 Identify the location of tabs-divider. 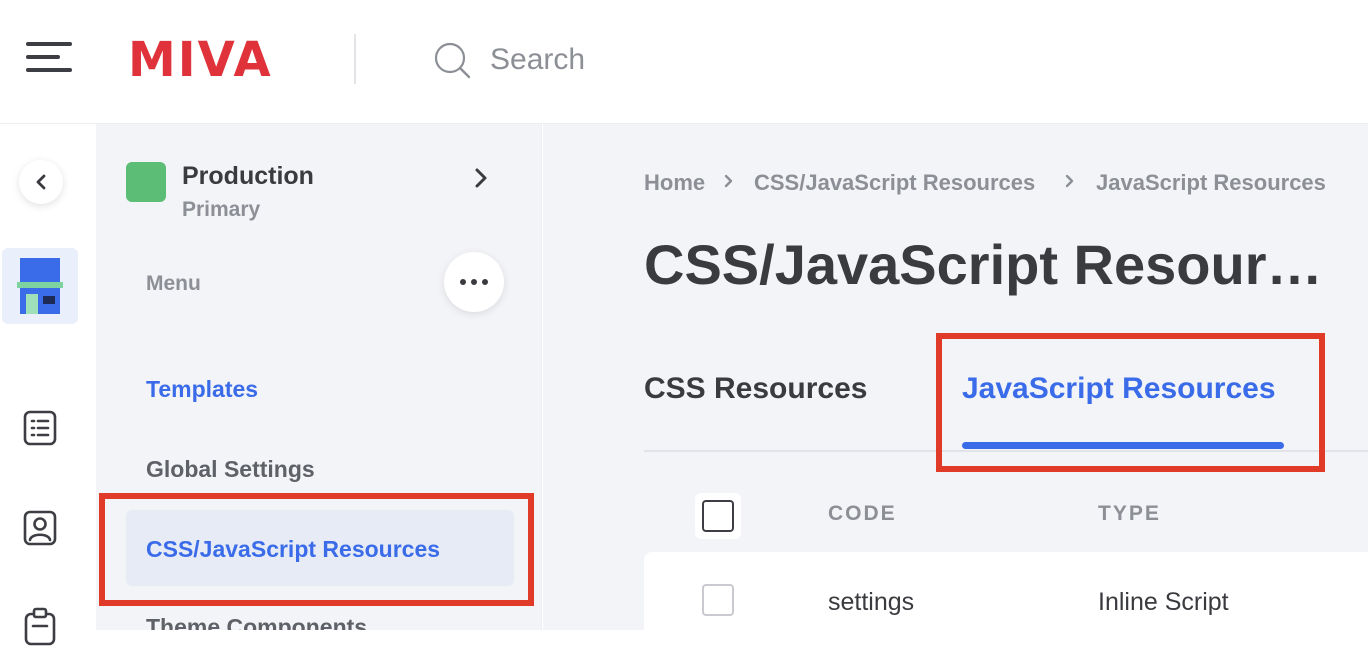
(1006, 451).